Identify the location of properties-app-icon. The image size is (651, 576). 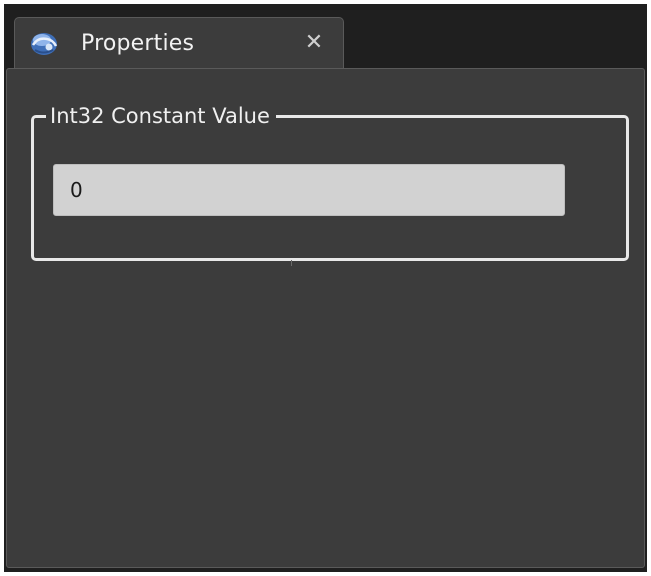
(44, 43).